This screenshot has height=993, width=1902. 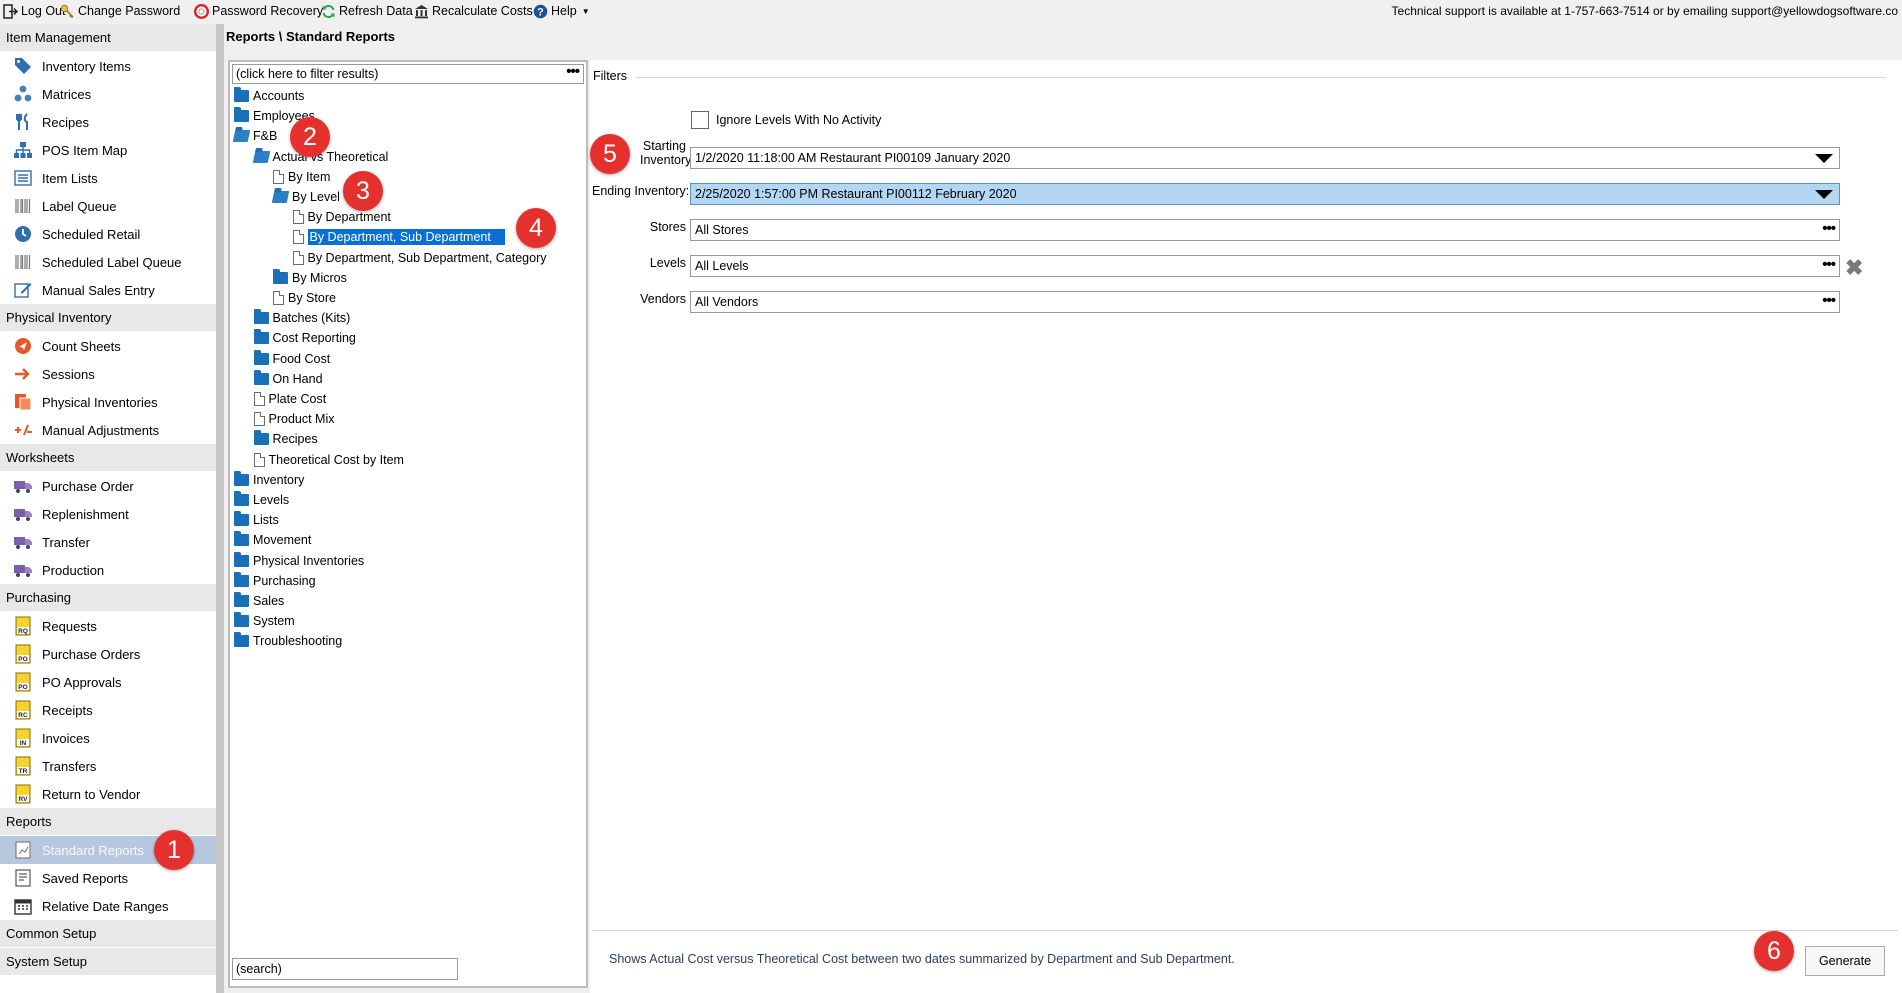 What do you see at coordinates (585, 11) in the screenshot?
I see `chevron-down-icon: ▼` at bounding box center [585, 11].